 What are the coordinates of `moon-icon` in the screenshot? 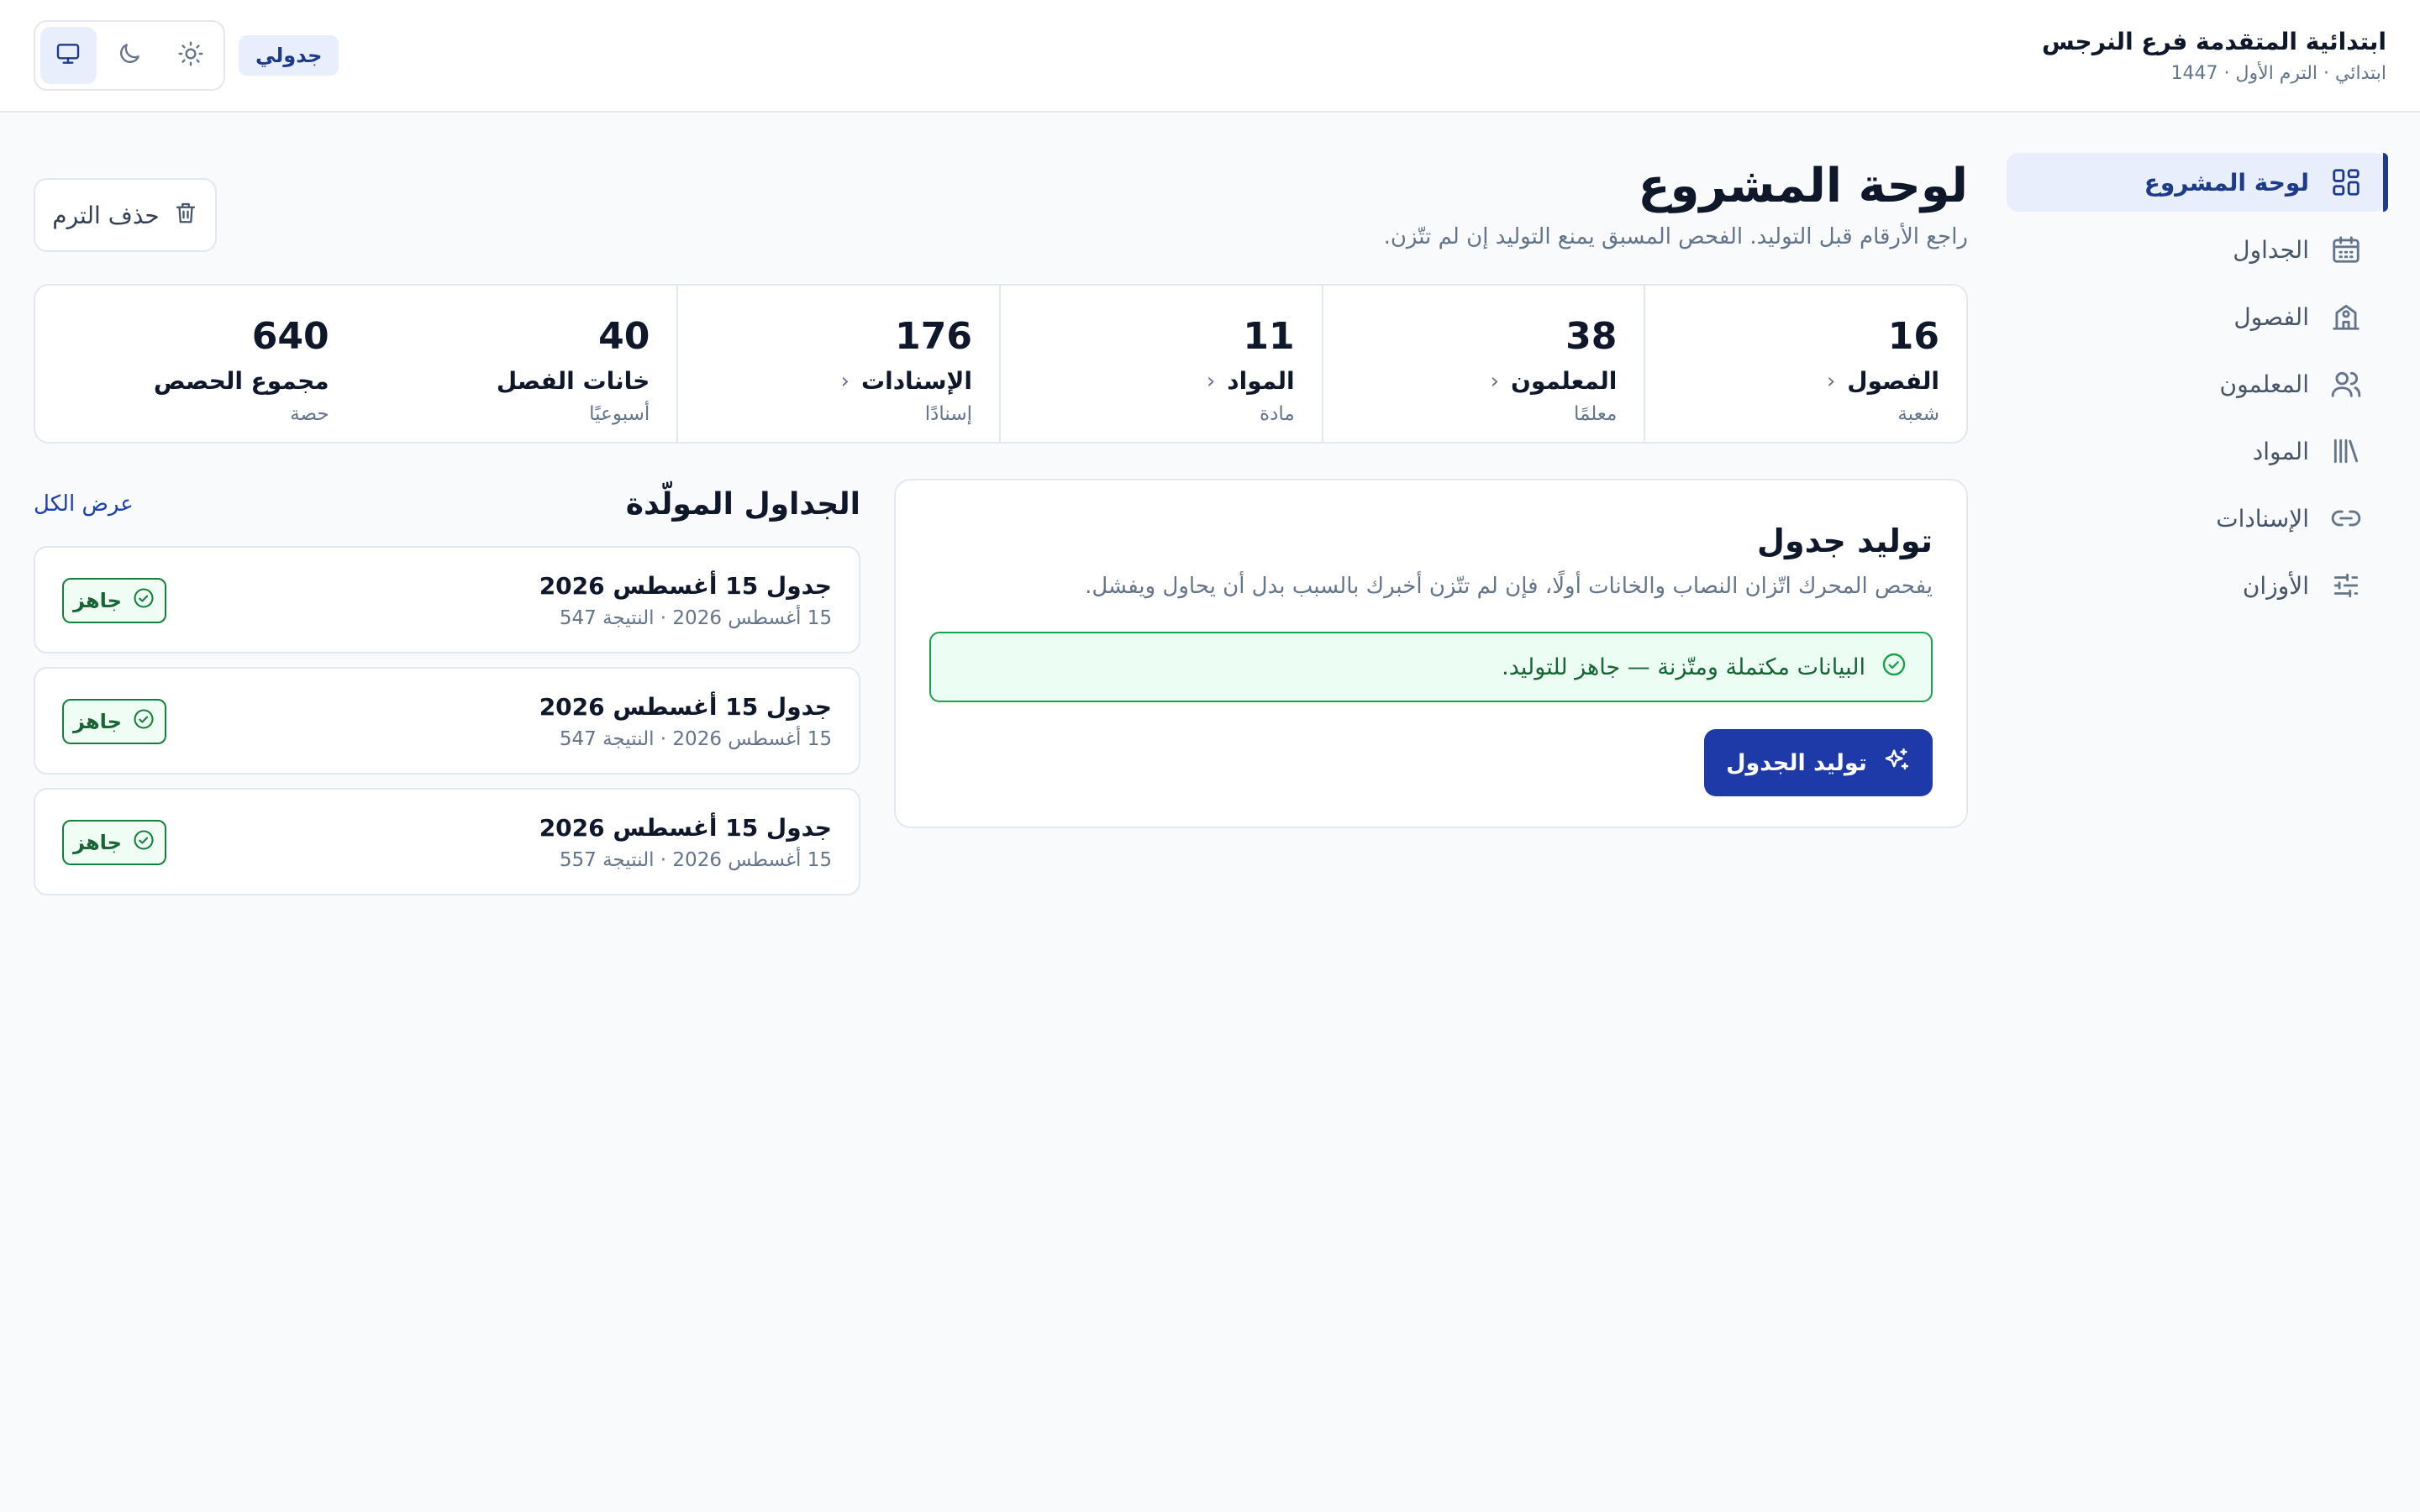 It's located at (129, 55).